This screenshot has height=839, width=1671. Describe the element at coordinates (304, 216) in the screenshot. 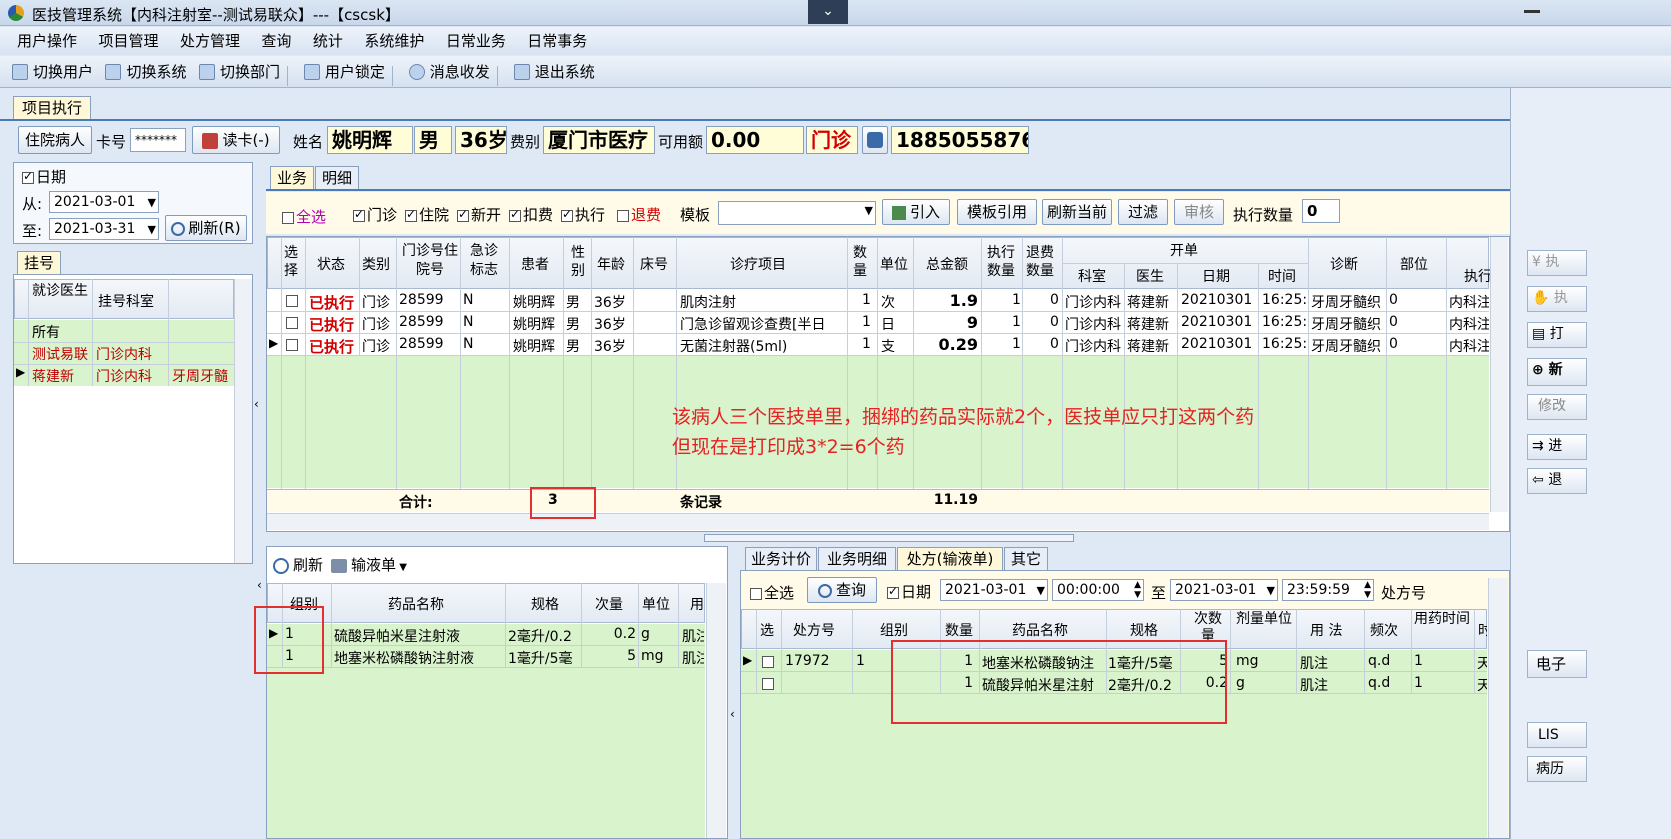

I see `select-all-checkbox: 全选` at that location.